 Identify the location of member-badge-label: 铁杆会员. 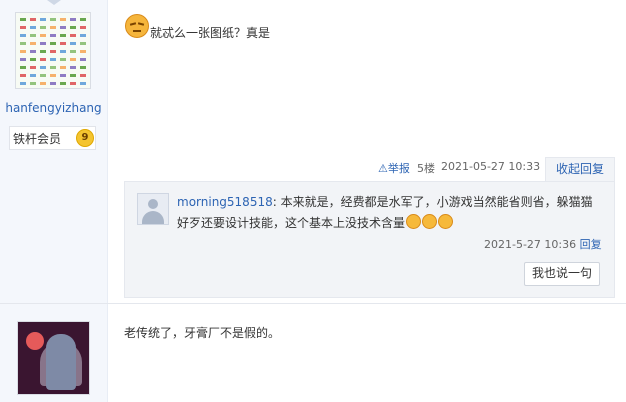
(37, 139).